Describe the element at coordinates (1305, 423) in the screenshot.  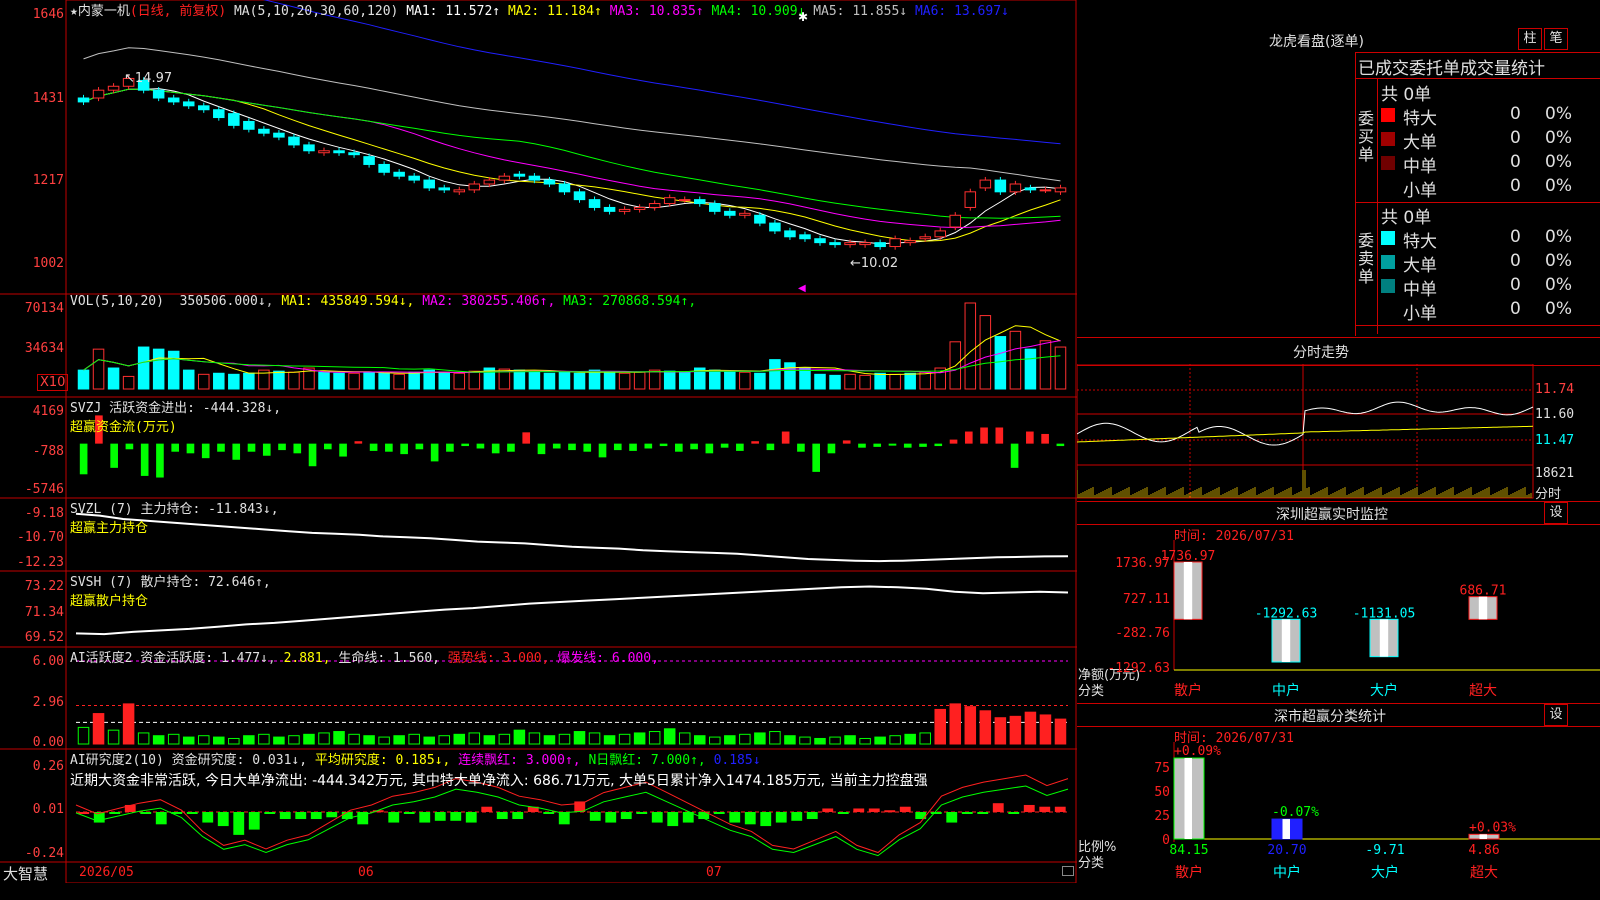
I see `intraday-price-line` at that location.